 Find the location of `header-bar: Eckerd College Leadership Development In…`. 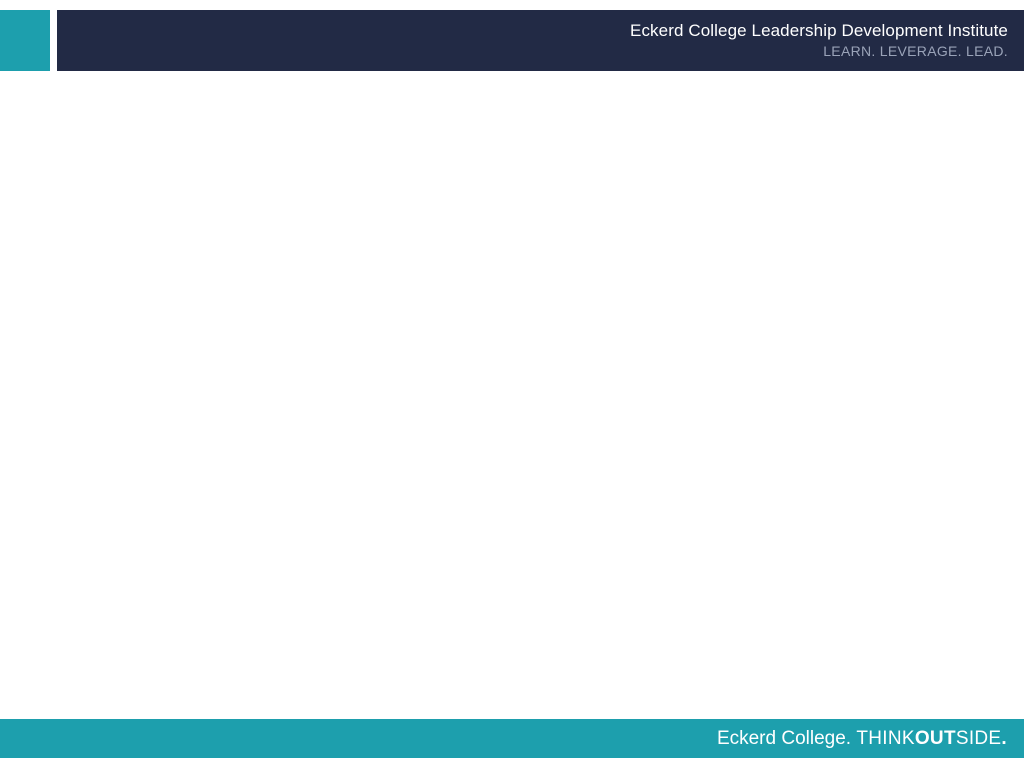

header-bar: Eckerd College Leadership Development In… is located at coordinates (540, 40).